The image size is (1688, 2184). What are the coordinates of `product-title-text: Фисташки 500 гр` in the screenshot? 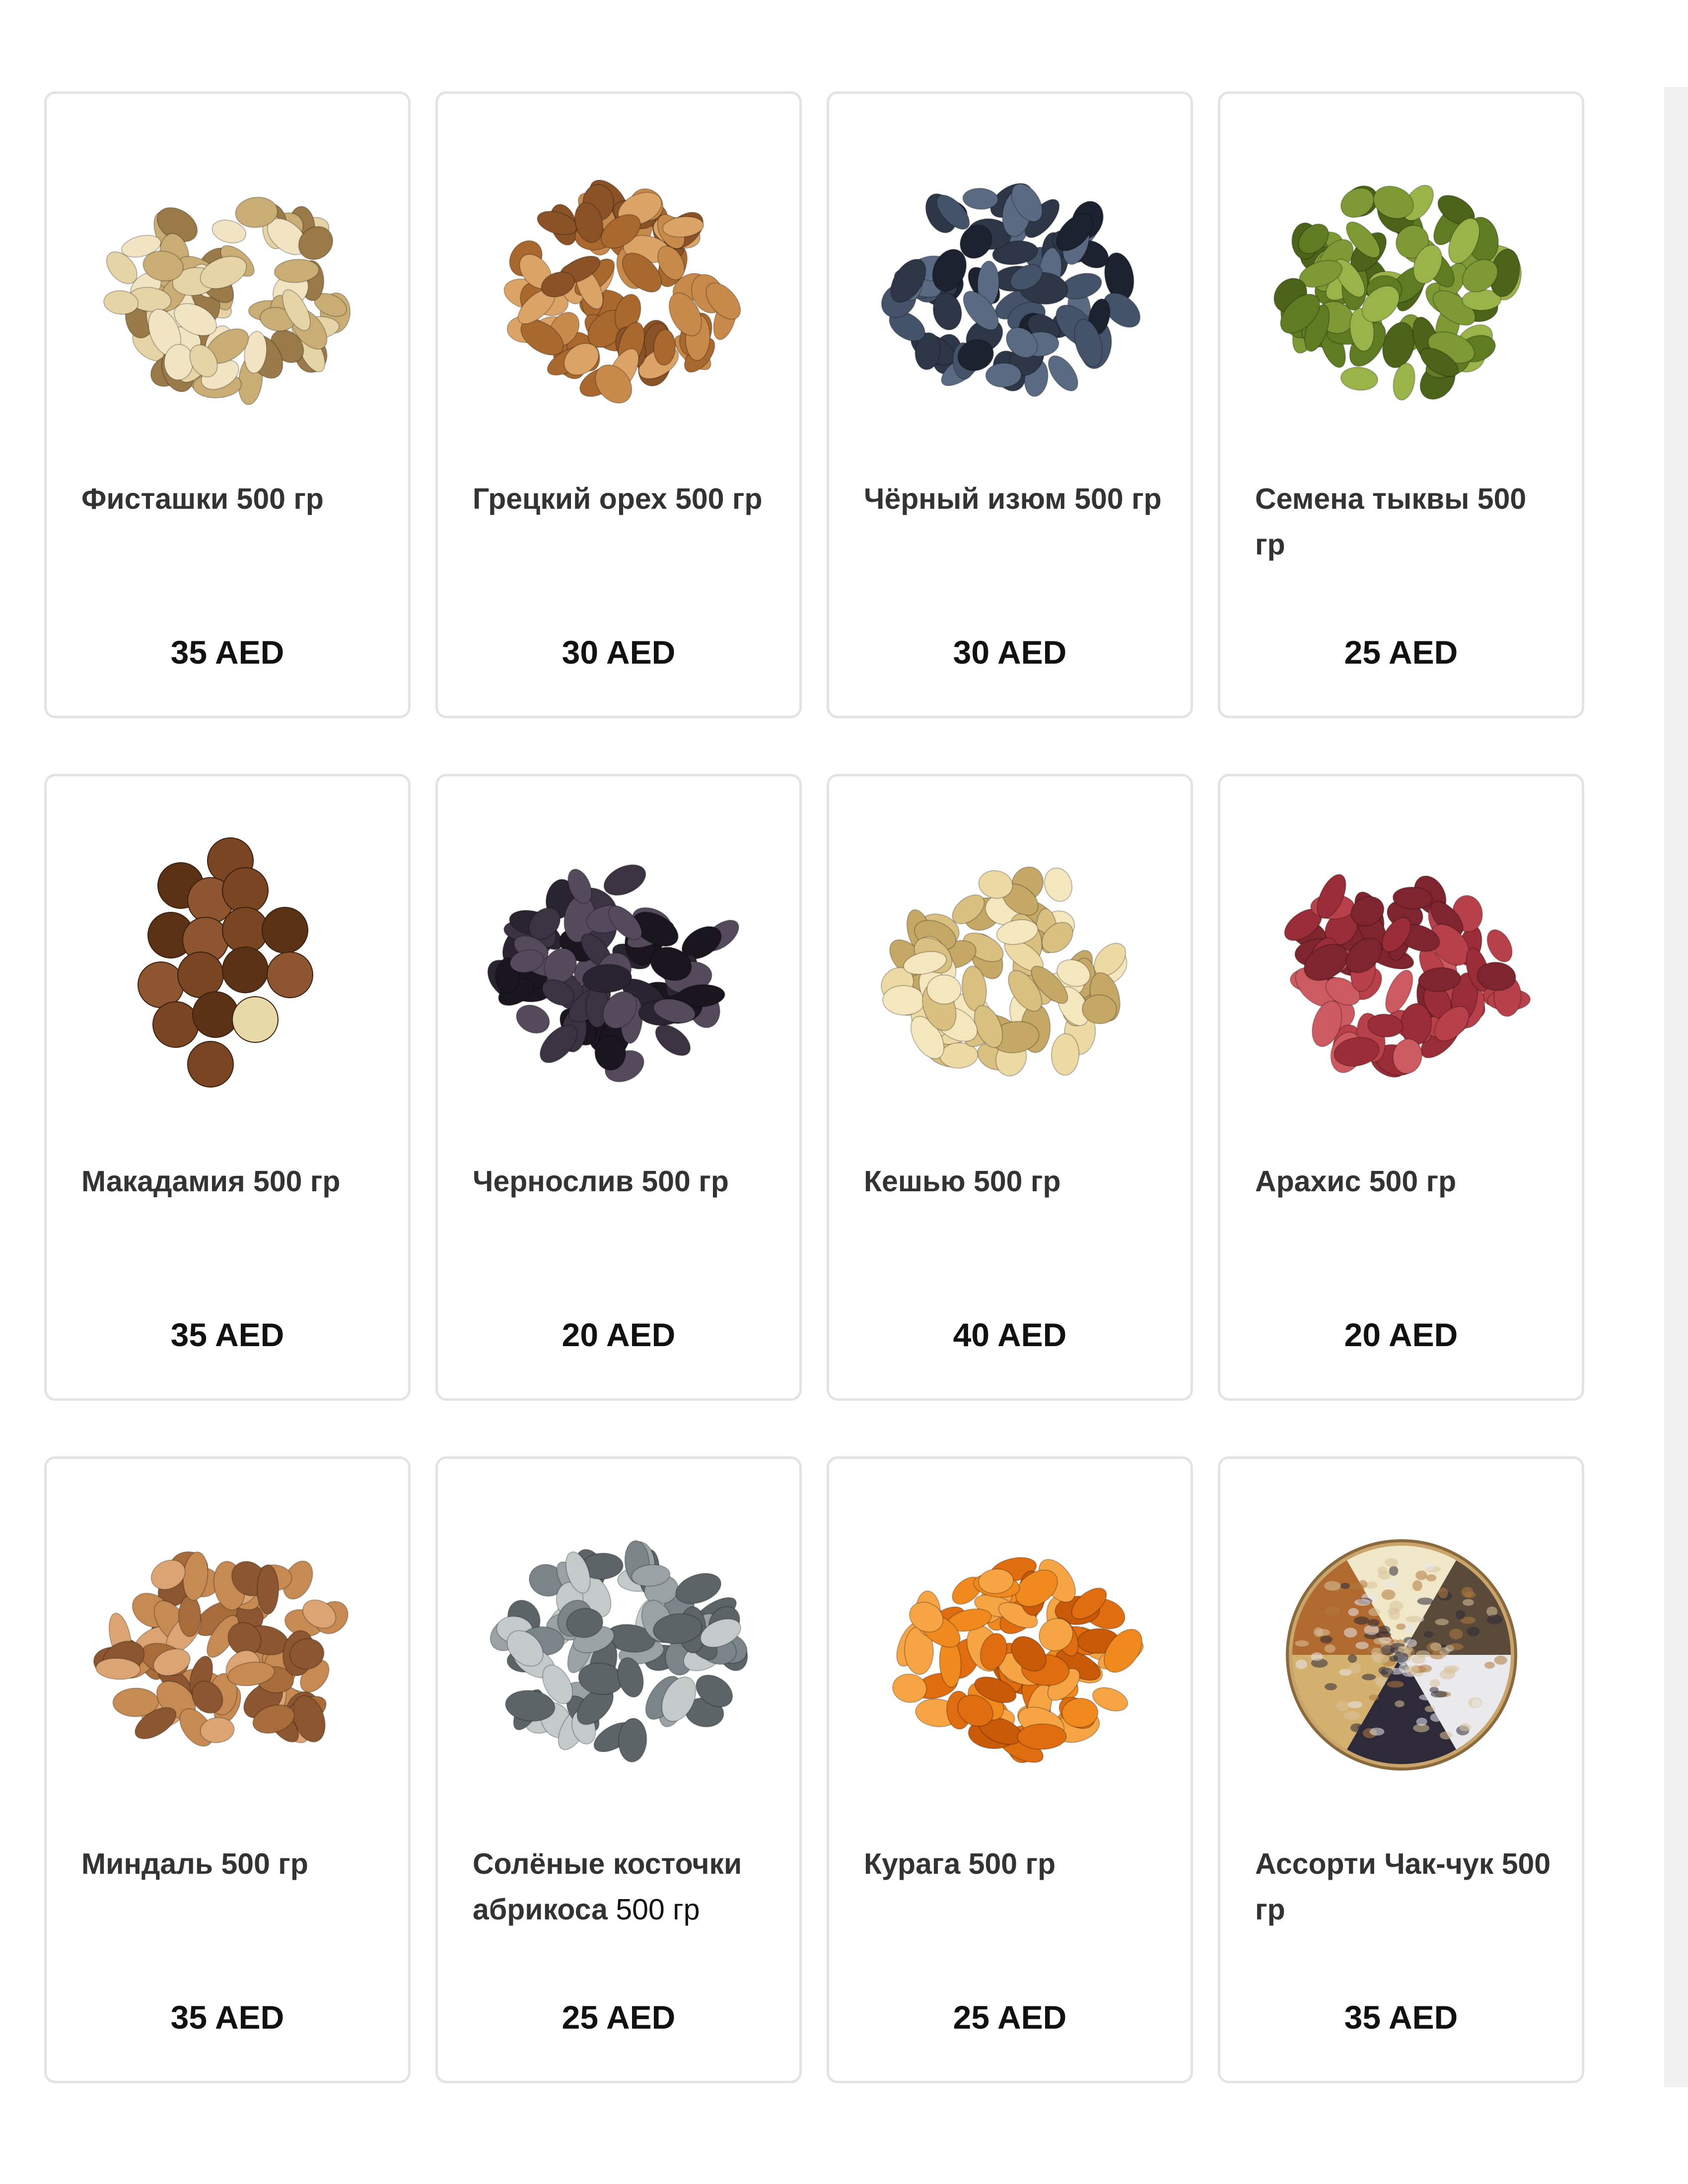 It's located at (202, 498).